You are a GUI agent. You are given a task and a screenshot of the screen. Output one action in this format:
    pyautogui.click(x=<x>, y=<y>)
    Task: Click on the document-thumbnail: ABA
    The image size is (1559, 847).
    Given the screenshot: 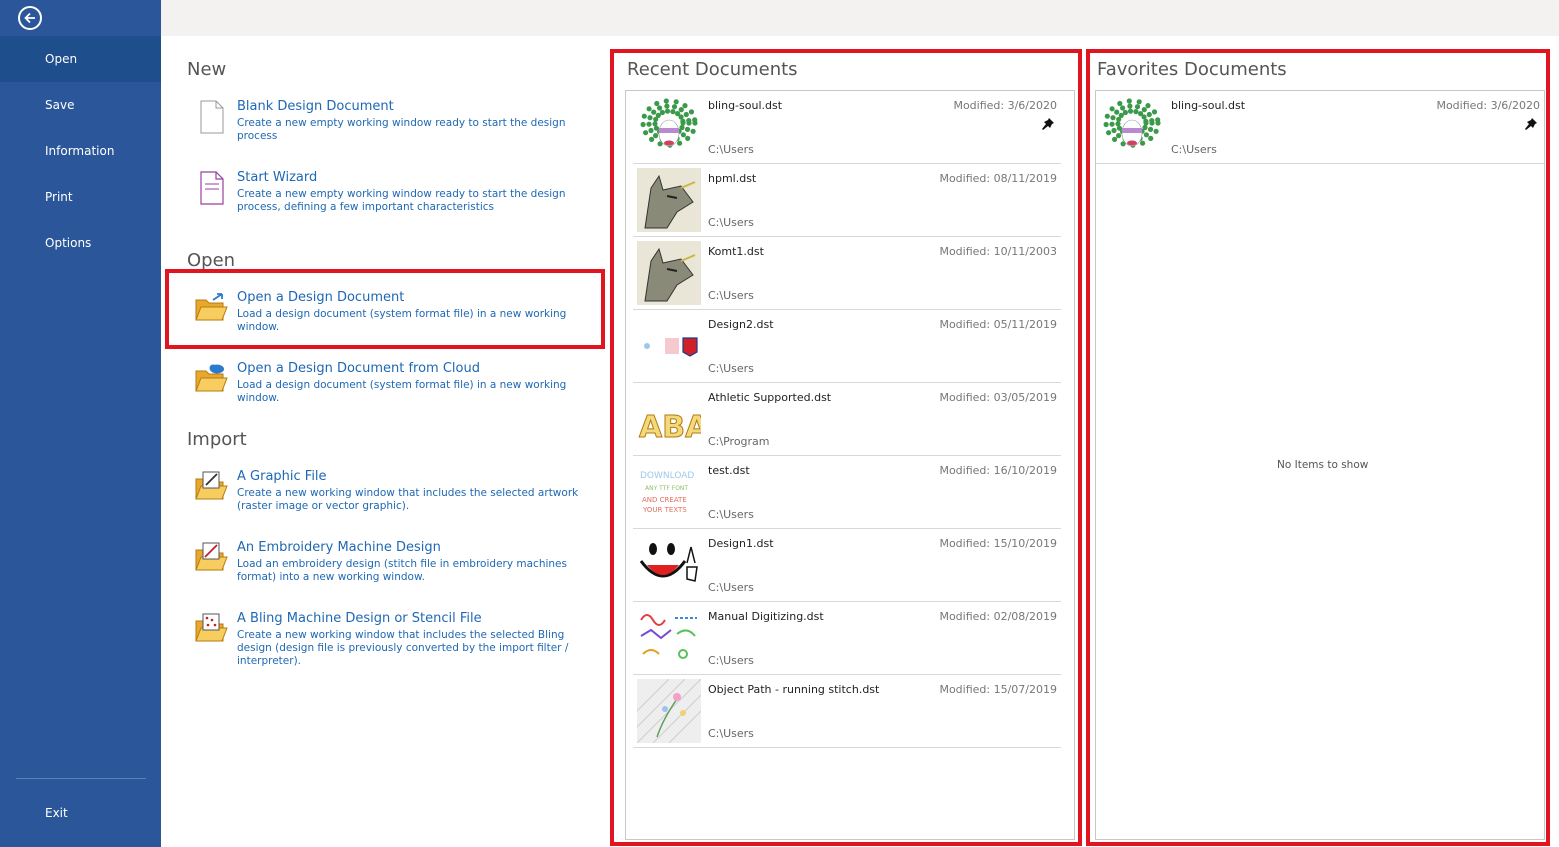 What is the action you would take?
    pyautogui.click(x=669, y=419)
    